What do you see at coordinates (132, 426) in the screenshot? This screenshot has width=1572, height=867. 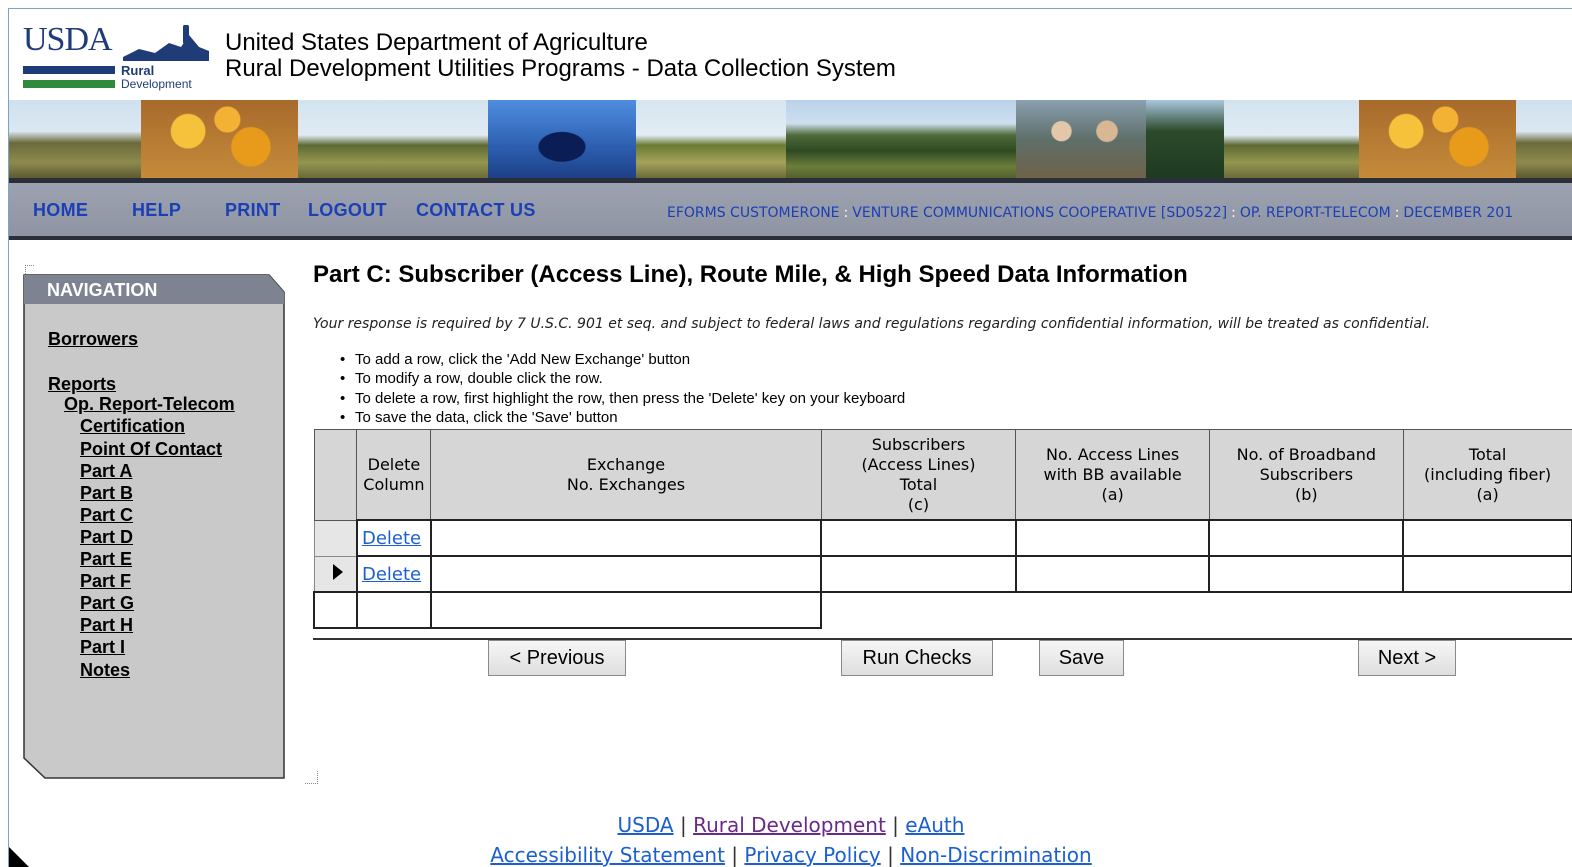 I see `sidebar-item-certification: Certification` at bounding box center [132, 426].